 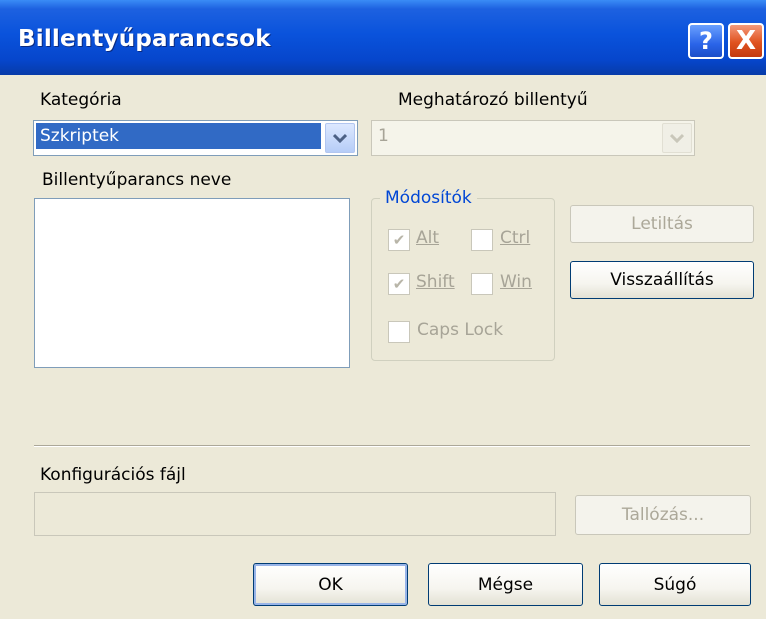 What do you see at coordinates (399, 332) in the screenshot?
I see `capslock-checkbox` at bounding box center [399, 332].